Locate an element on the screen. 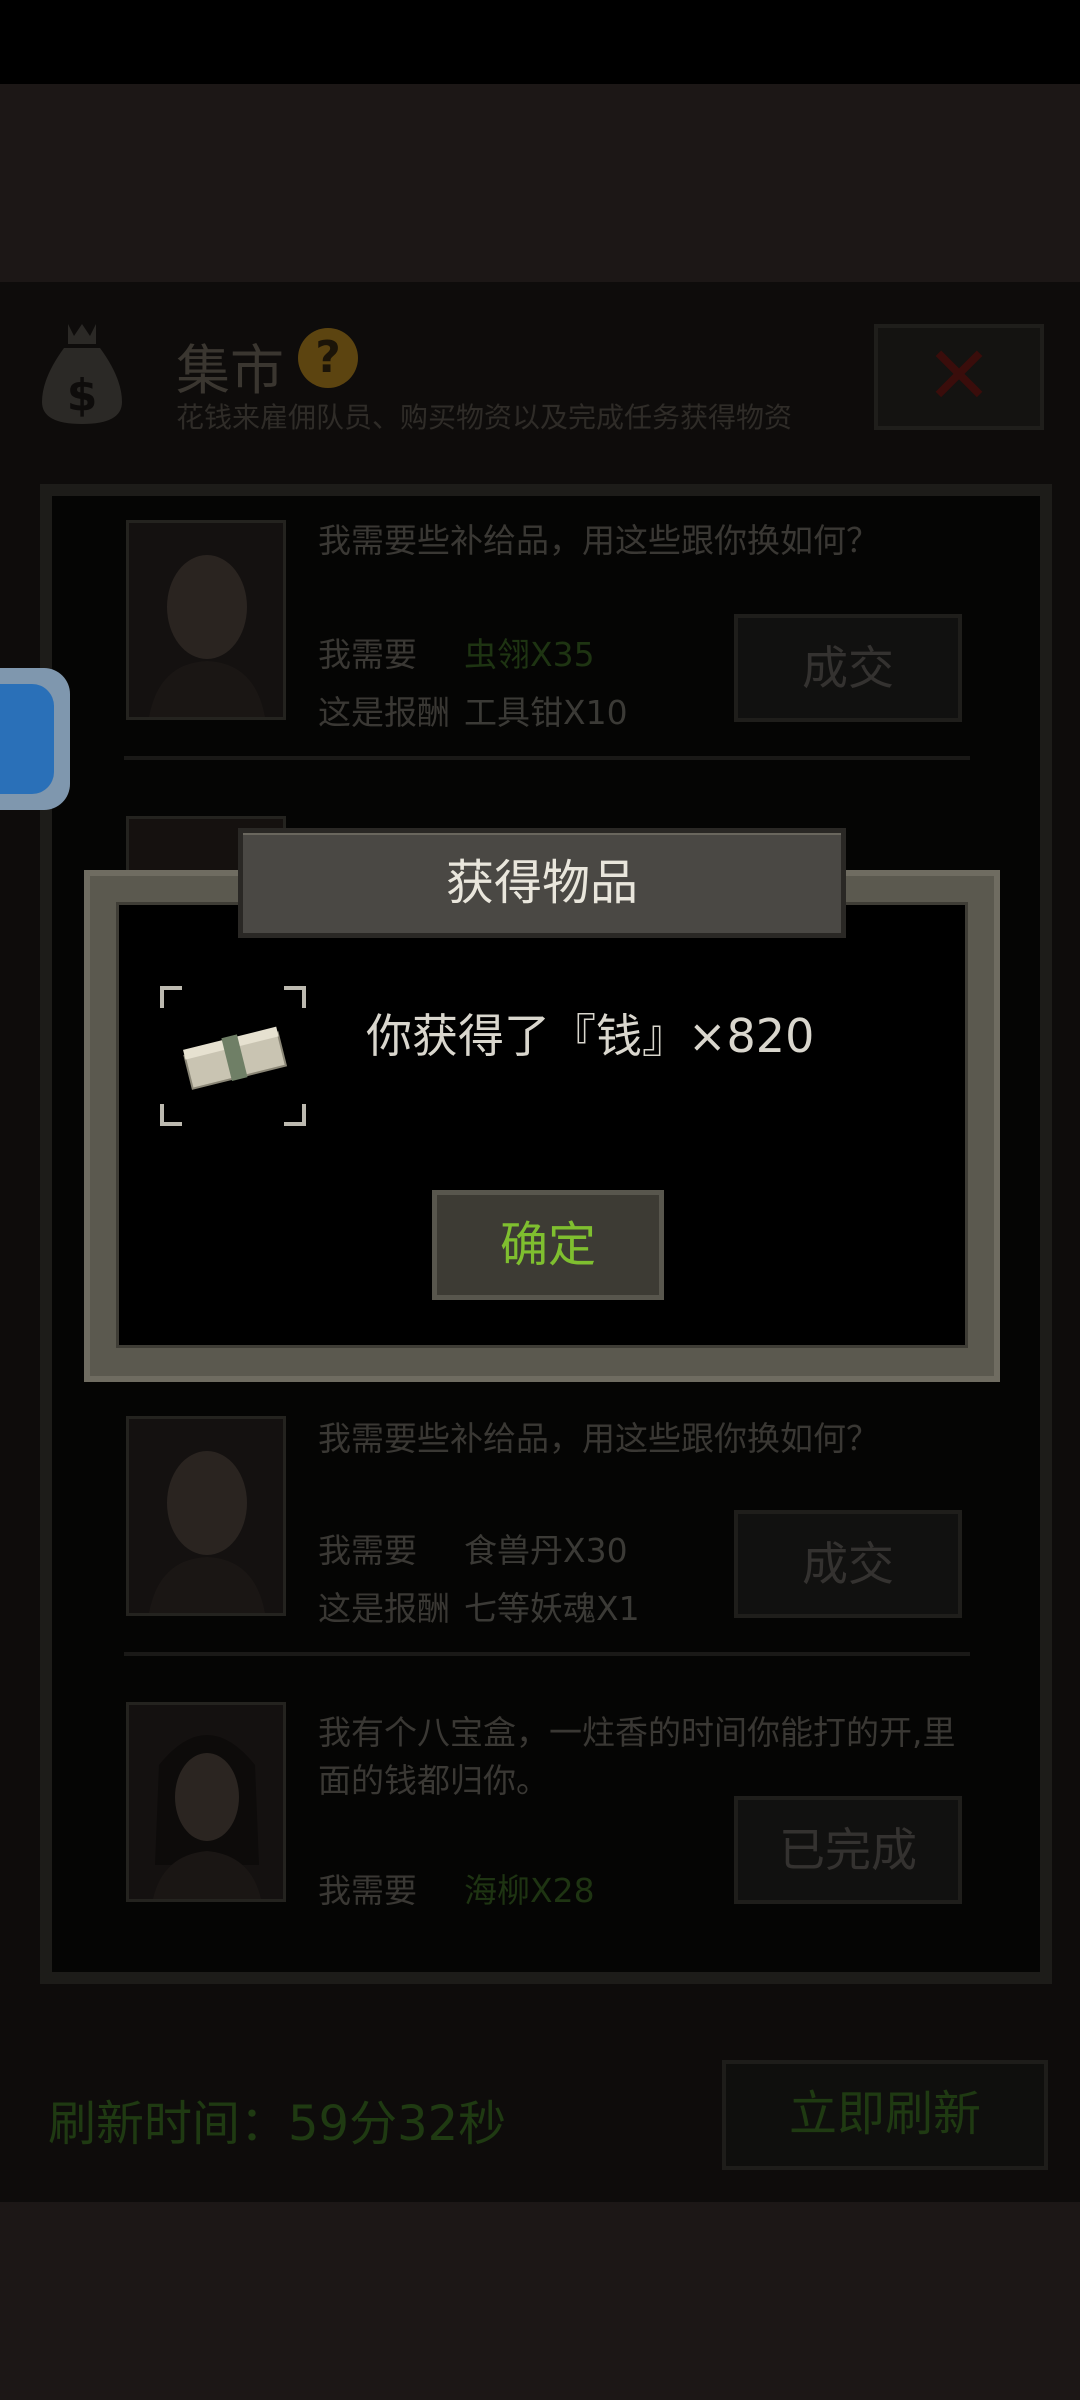 The image size is (1080, 2400). help-icon: ? is located at coordinates (328, 358).